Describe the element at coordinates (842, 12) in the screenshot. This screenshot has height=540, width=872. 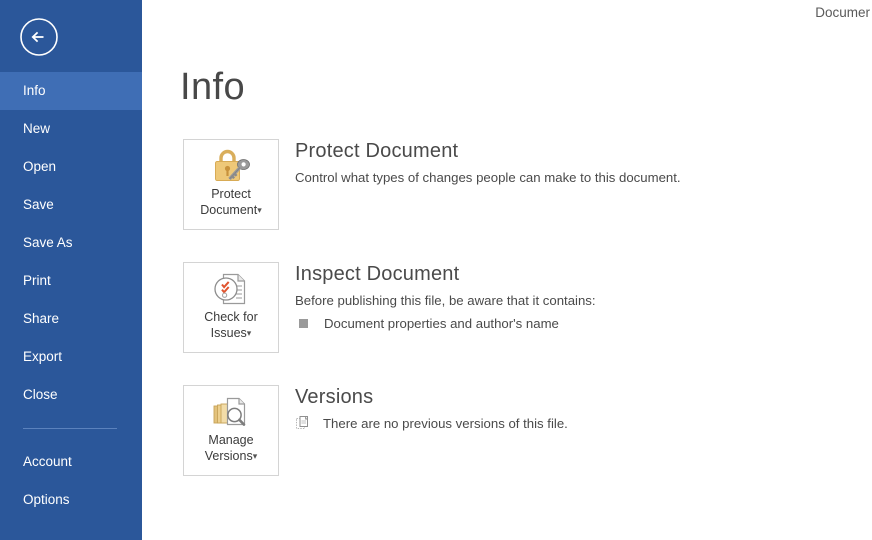
I see `document-title: Documer` at that location.